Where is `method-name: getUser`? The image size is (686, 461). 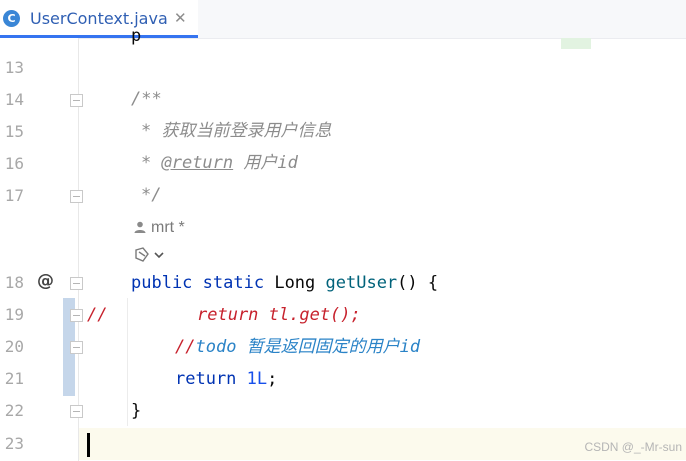
method-name: getUser is located at coordinates (361, 283).